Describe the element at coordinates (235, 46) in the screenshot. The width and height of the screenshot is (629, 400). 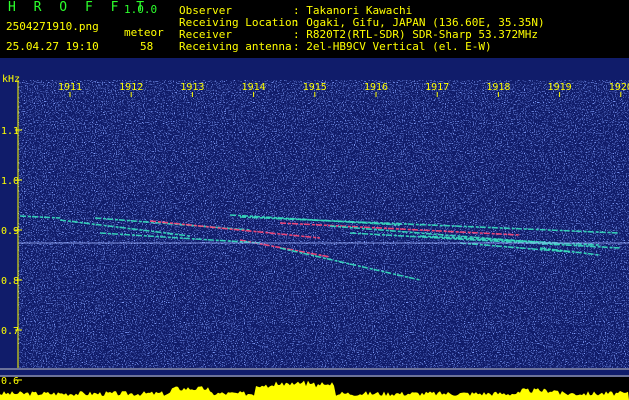
I see `antenna-label: Receiving antenna` at that location.